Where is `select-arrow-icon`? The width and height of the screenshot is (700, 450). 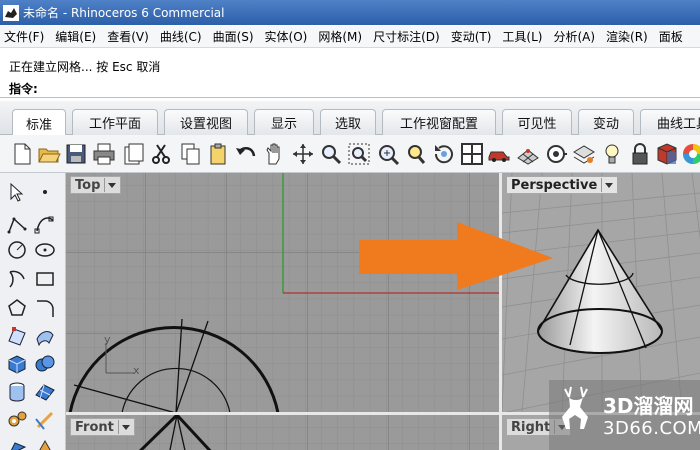 select-arrow-icon is located at coordinates (17, 192).